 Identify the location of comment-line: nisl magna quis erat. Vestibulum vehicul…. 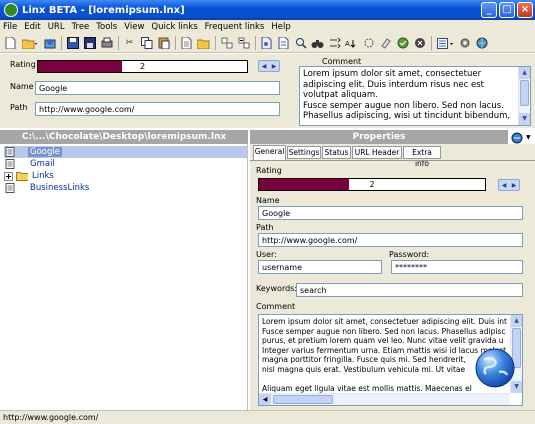
(364, 369).